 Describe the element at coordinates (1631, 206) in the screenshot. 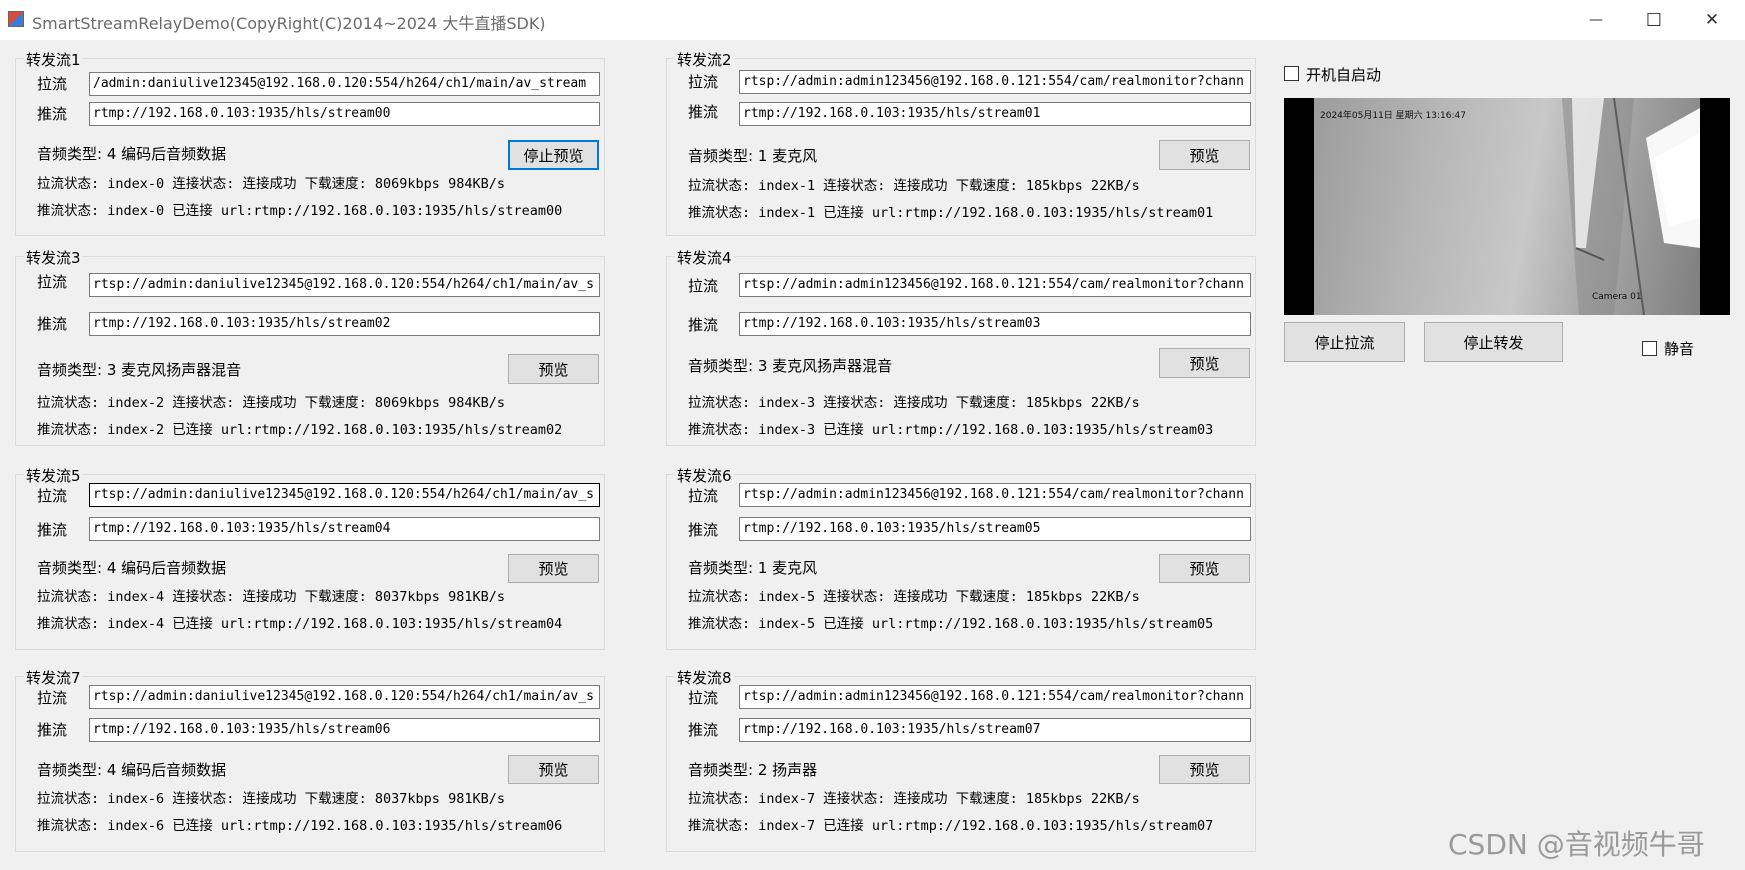

I see `camera-scene-graphic` at that location.